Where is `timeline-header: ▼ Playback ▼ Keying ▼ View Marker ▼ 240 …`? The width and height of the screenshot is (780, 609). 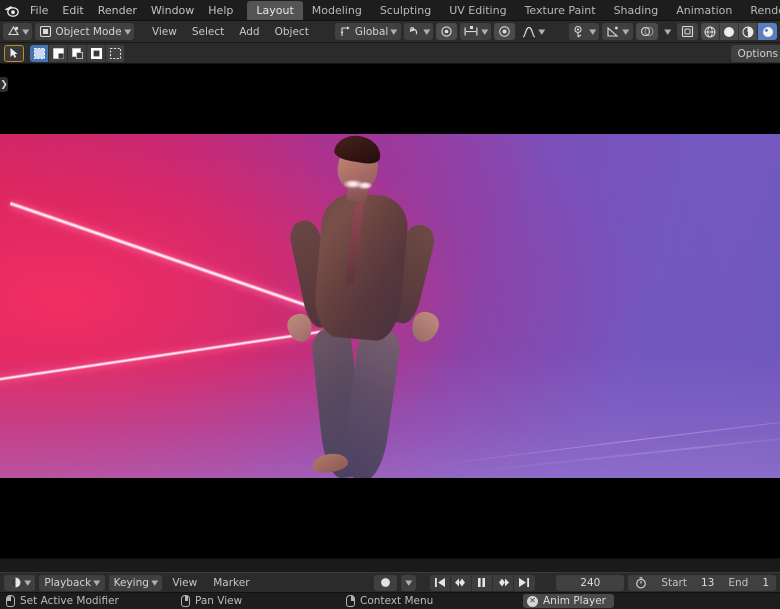 timeline-header: ▼ Playback ▼ Keying ▼ View Marker ▼ 240 … is located at coordinates (390, 582).